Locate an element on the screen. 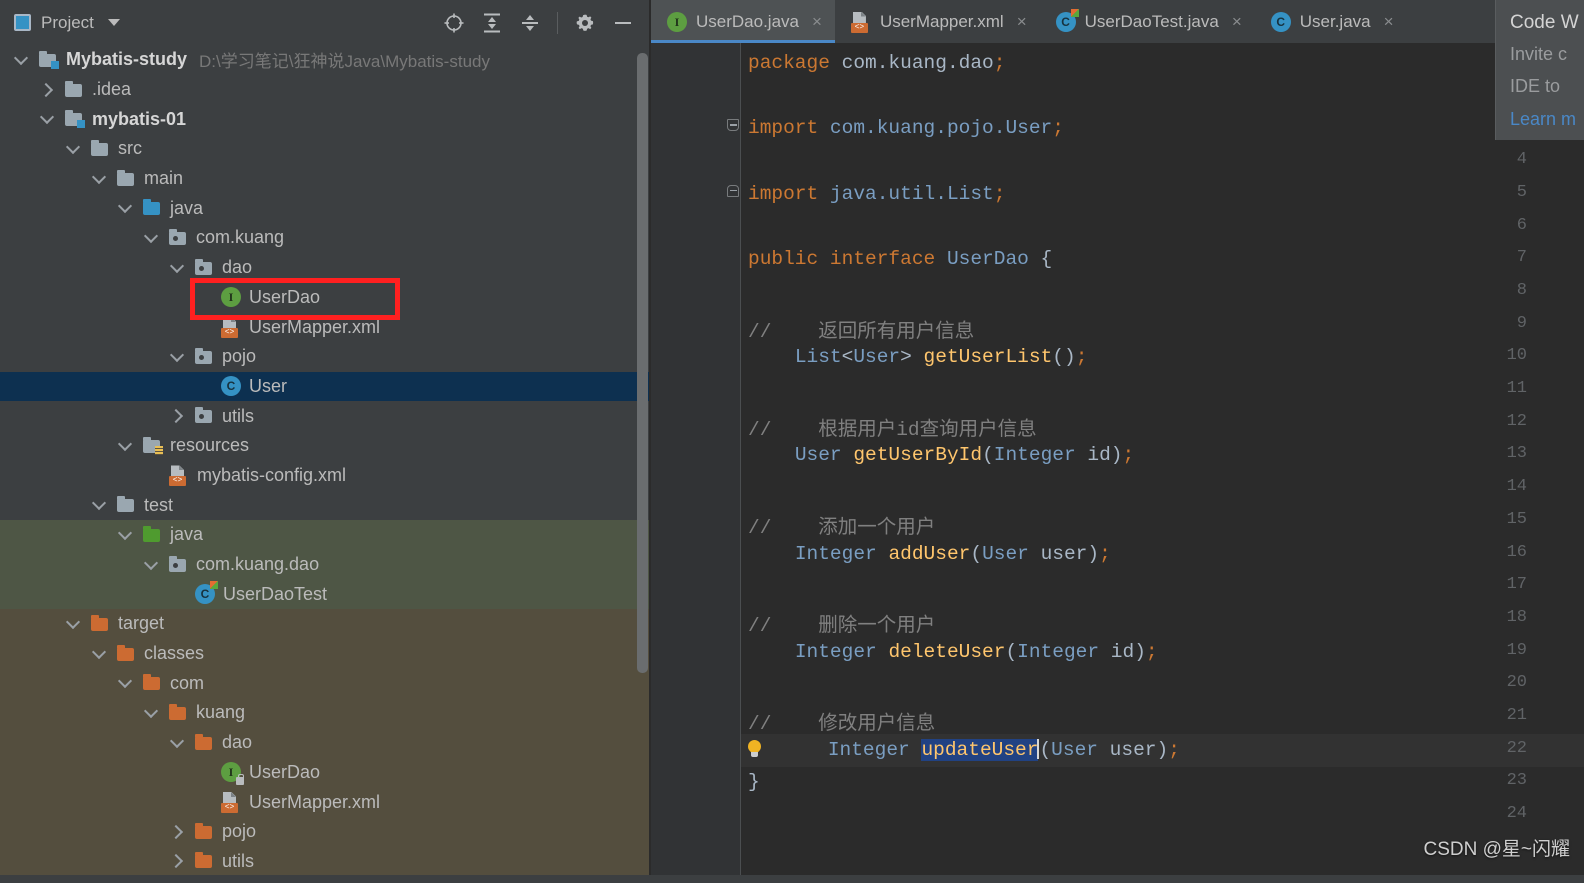 This screenshot has height=883, width=1584. code-line-5: import java.util.List; is located at coordinates (876, 194).